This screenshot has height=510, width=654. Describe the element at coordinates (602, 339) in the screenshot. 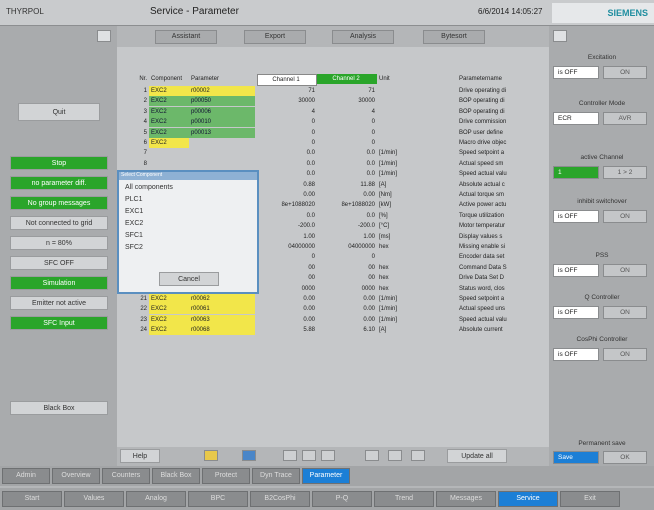

I see `cosphi-controller-label: CosPhi Controller` at that location.